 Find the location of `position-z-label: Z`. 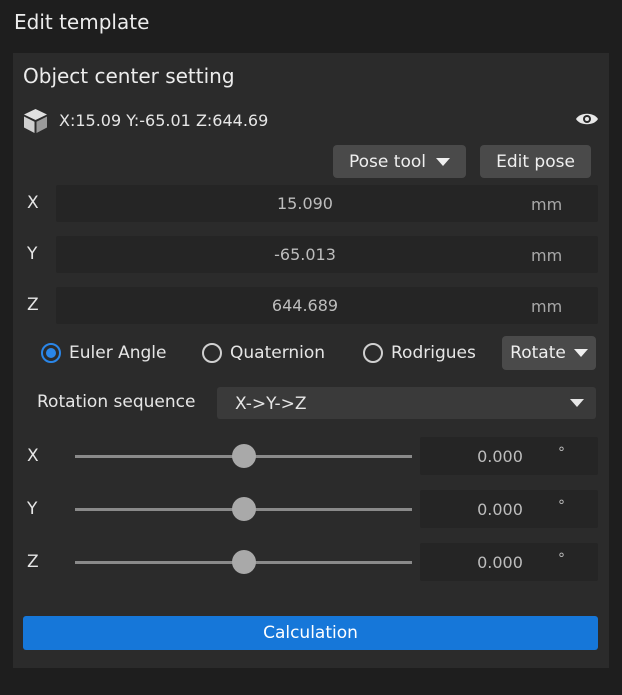

position-z-label: Z is located at coordinates (33, 305).